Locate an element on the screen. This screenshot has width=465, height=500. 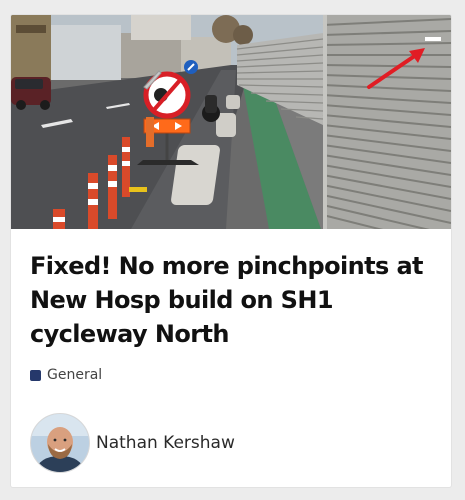
category-badge: General is located at coordinates (66, 375).